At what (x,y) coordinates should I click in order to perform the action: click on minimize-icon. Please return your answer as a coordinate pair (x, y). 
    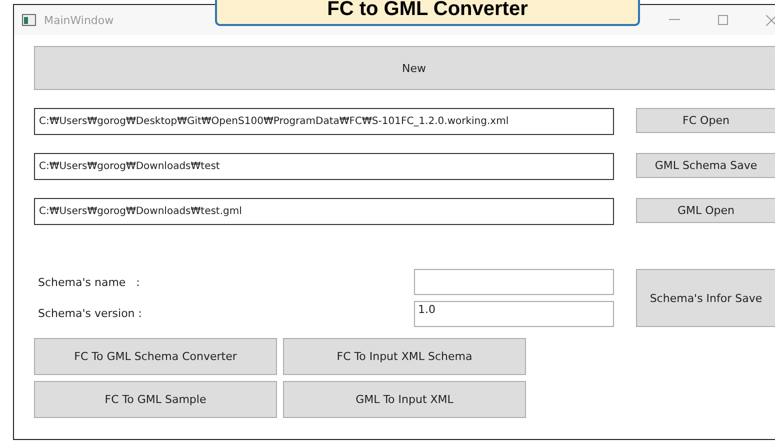
    Looking at the image, I should click on (674, 20).